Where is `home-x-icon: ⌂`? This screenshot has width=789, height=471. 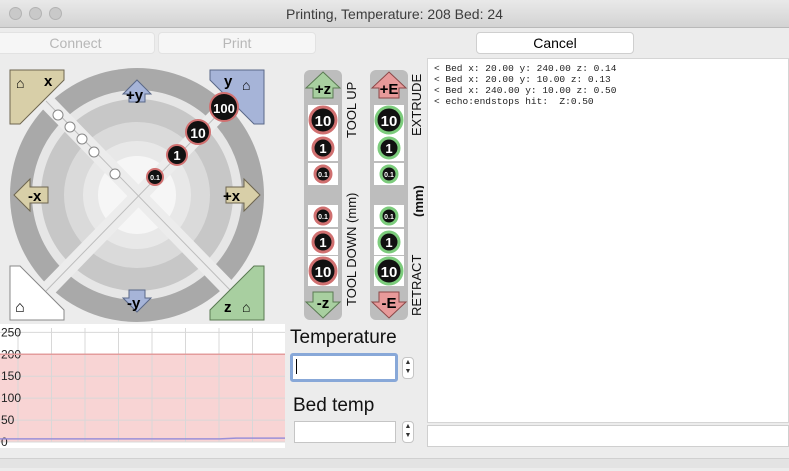 home-x-icon: ⌂ is located at coordinates (20, 83).